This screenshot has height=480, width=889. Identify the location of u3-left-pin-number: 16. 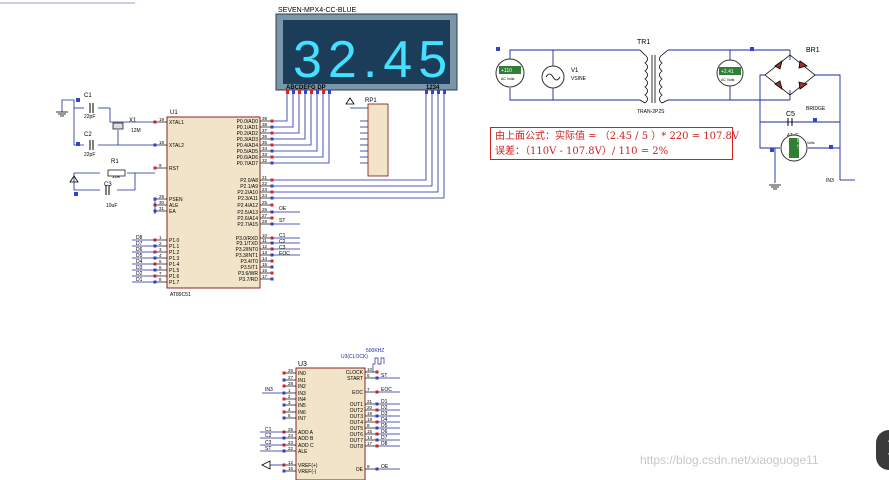
(291, 468).